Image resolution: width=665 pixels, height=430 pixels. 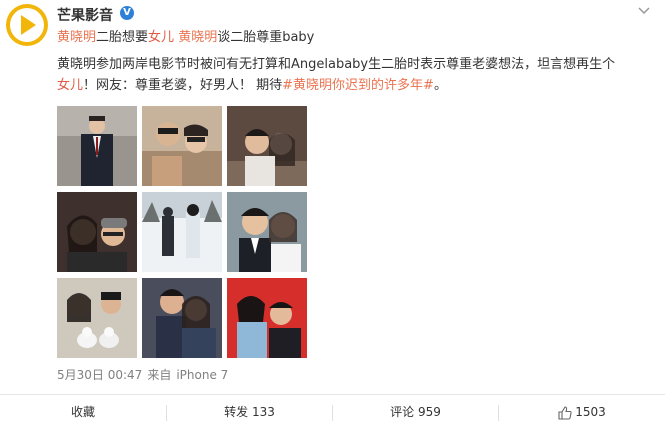 I want to click on collect-button: 收藏, so click(x=83, y=412).